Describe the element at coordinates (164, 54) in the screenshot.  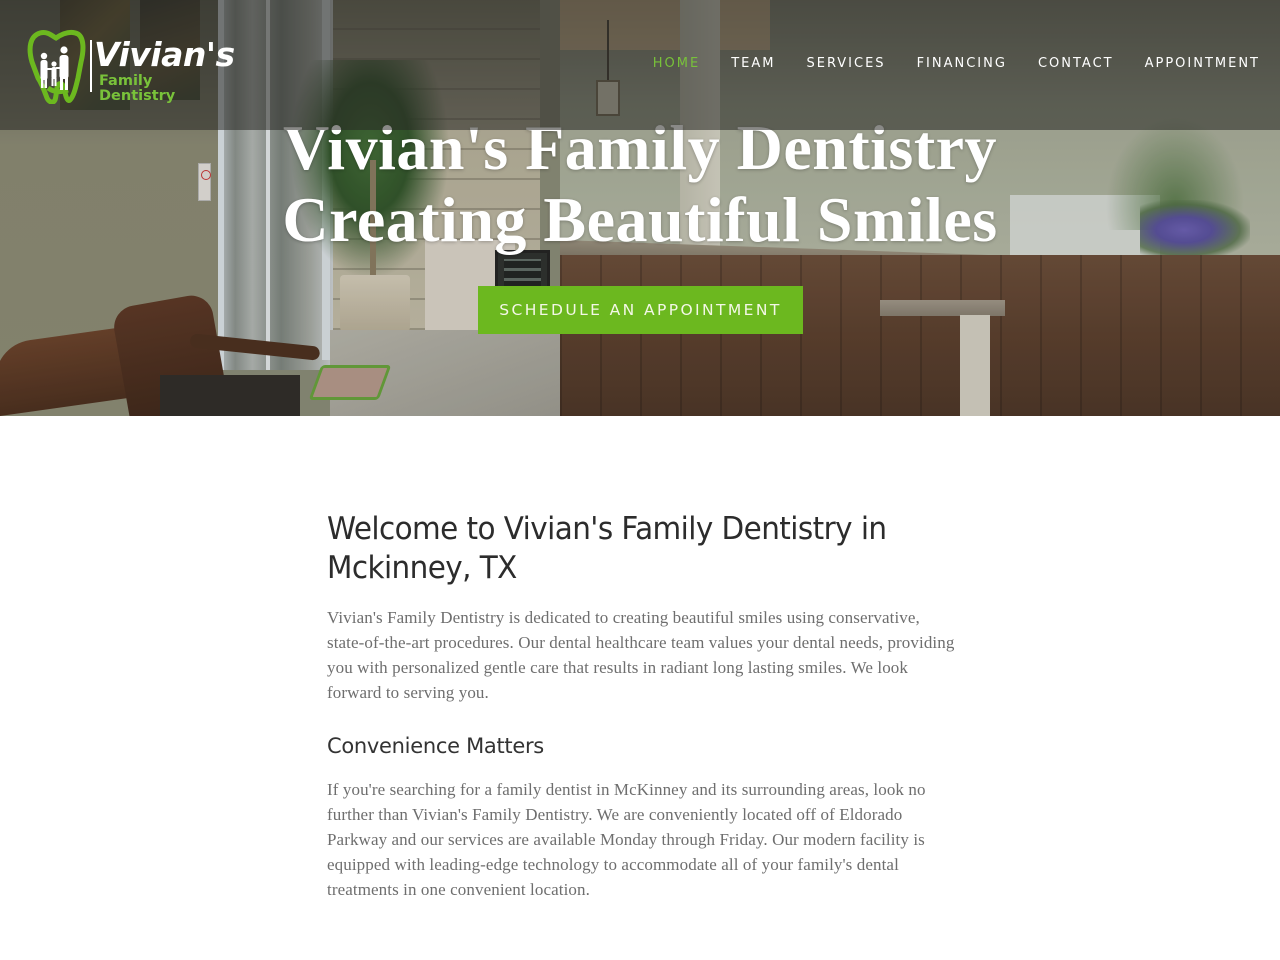
I see `logo-name: Vivian's` at that location.